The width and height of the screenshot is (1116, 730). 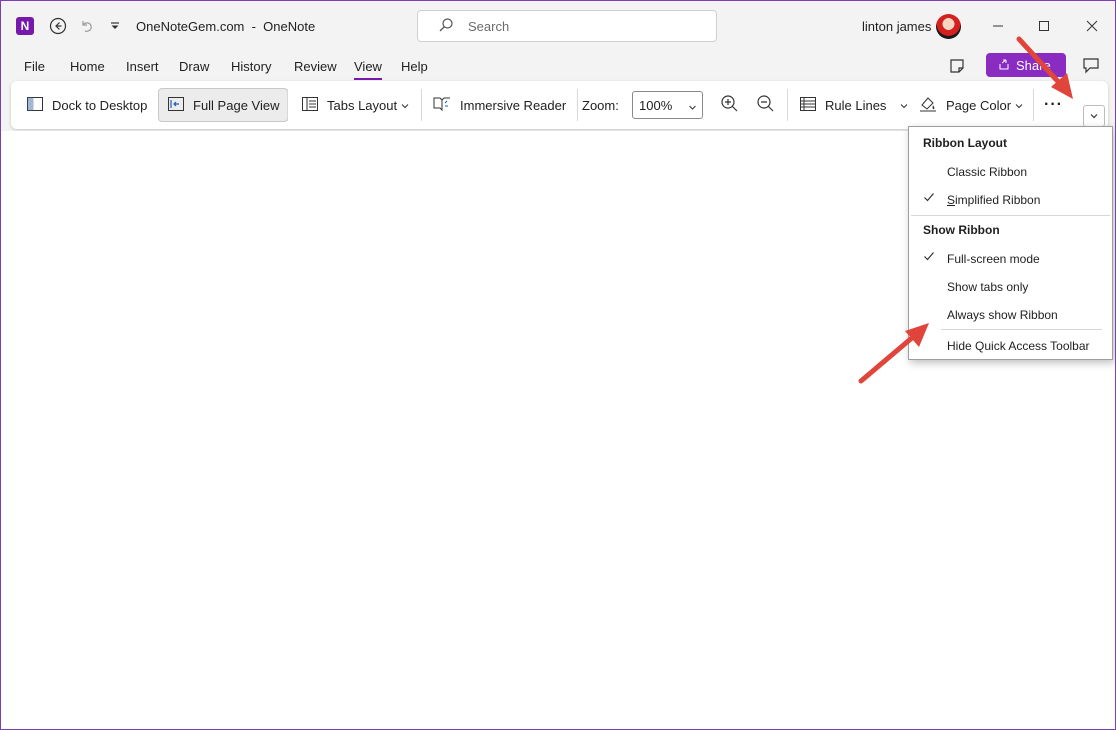 I want to click on page-color-button: Page Color, so click(x=970, y=105).